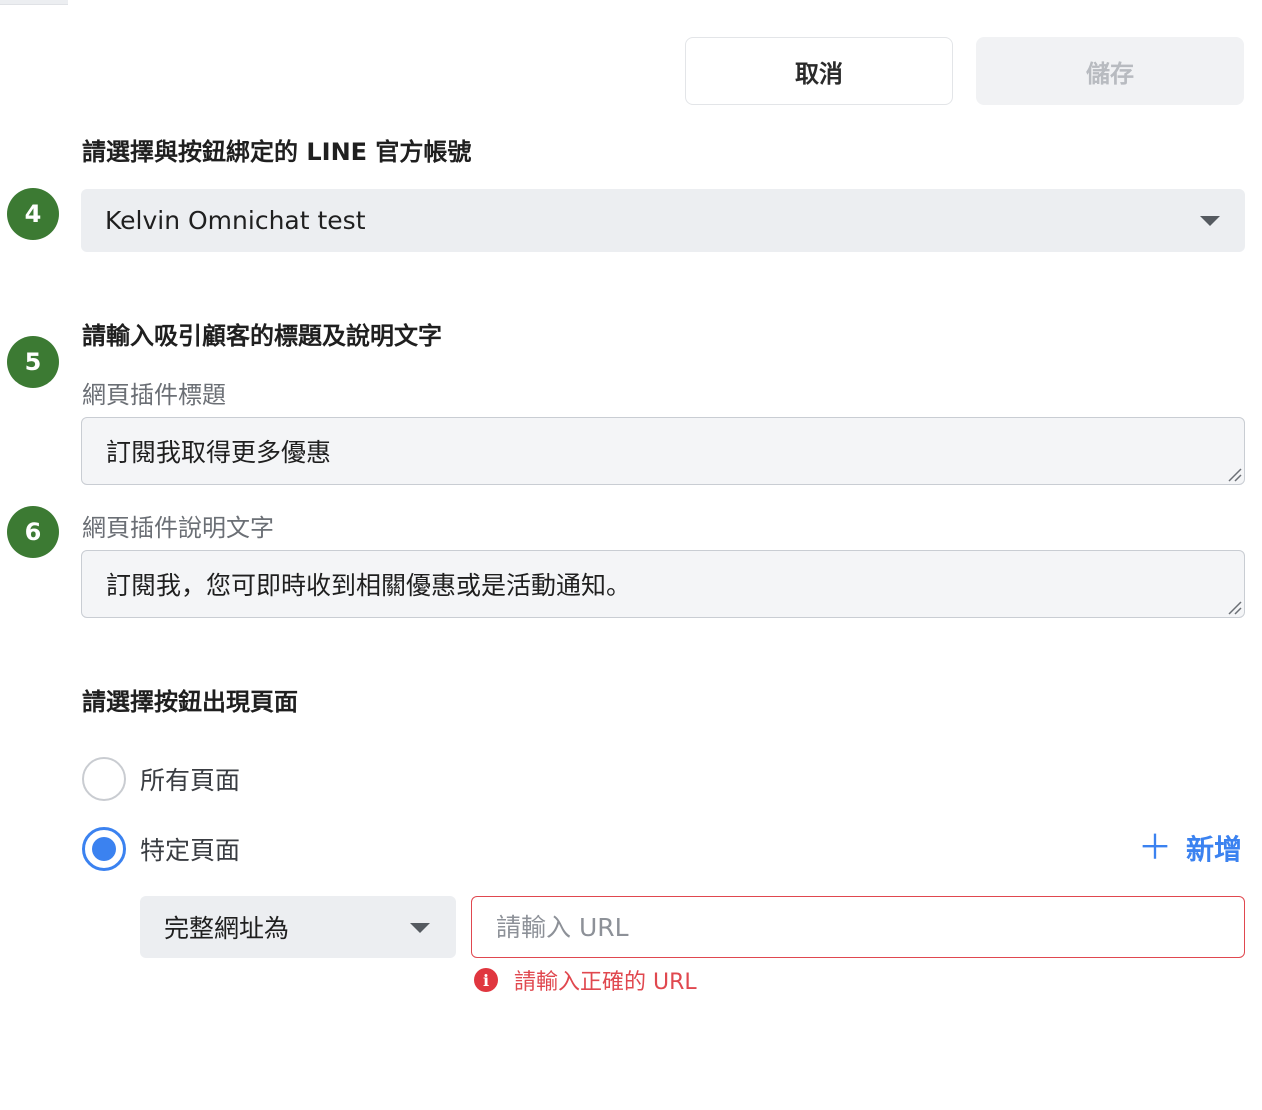 The image size is (1262, 1110). Describe the element at coordinates (1110, 71) in the screenshot. I see `save-button: 儲存` at that location.